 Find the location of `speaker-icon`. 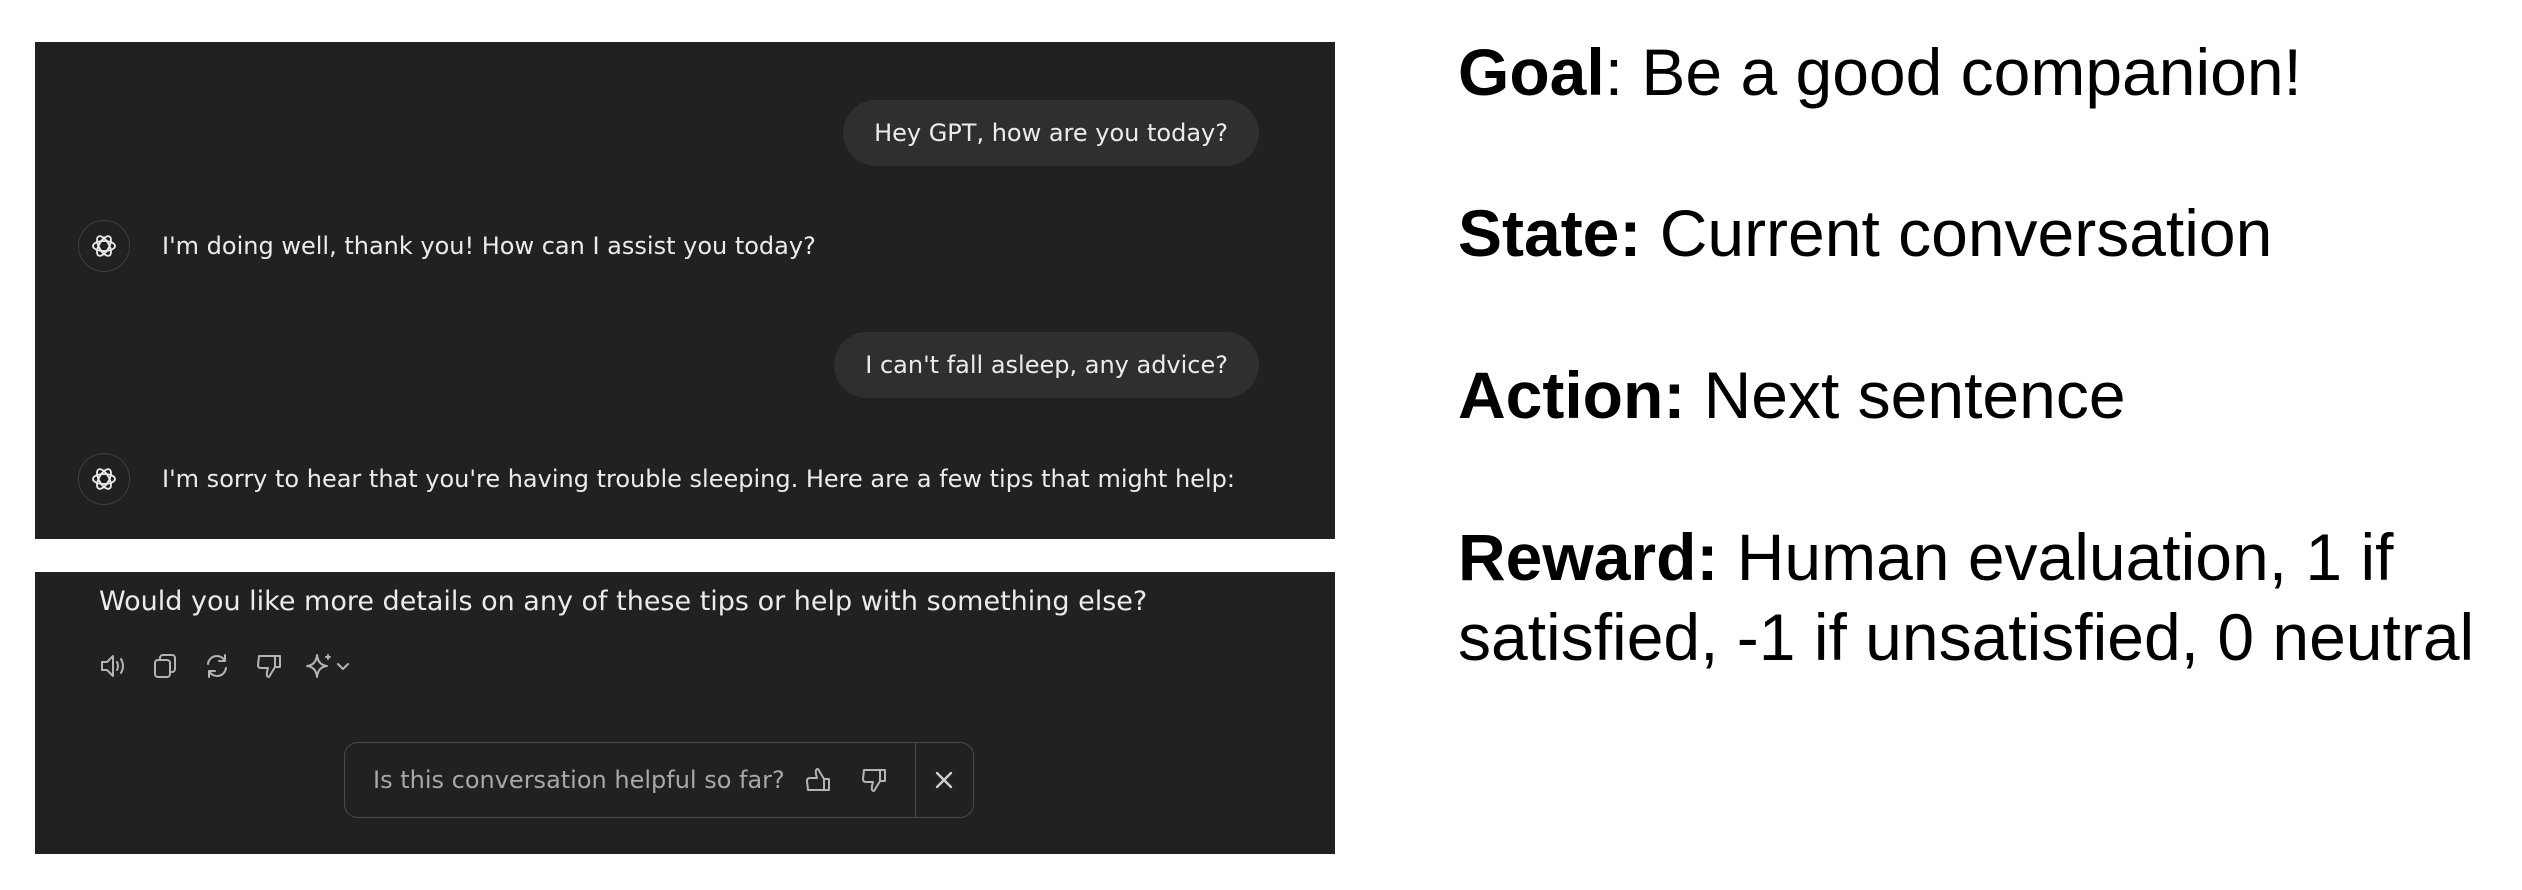

speaker-icon is located at coordinates (113, 666).